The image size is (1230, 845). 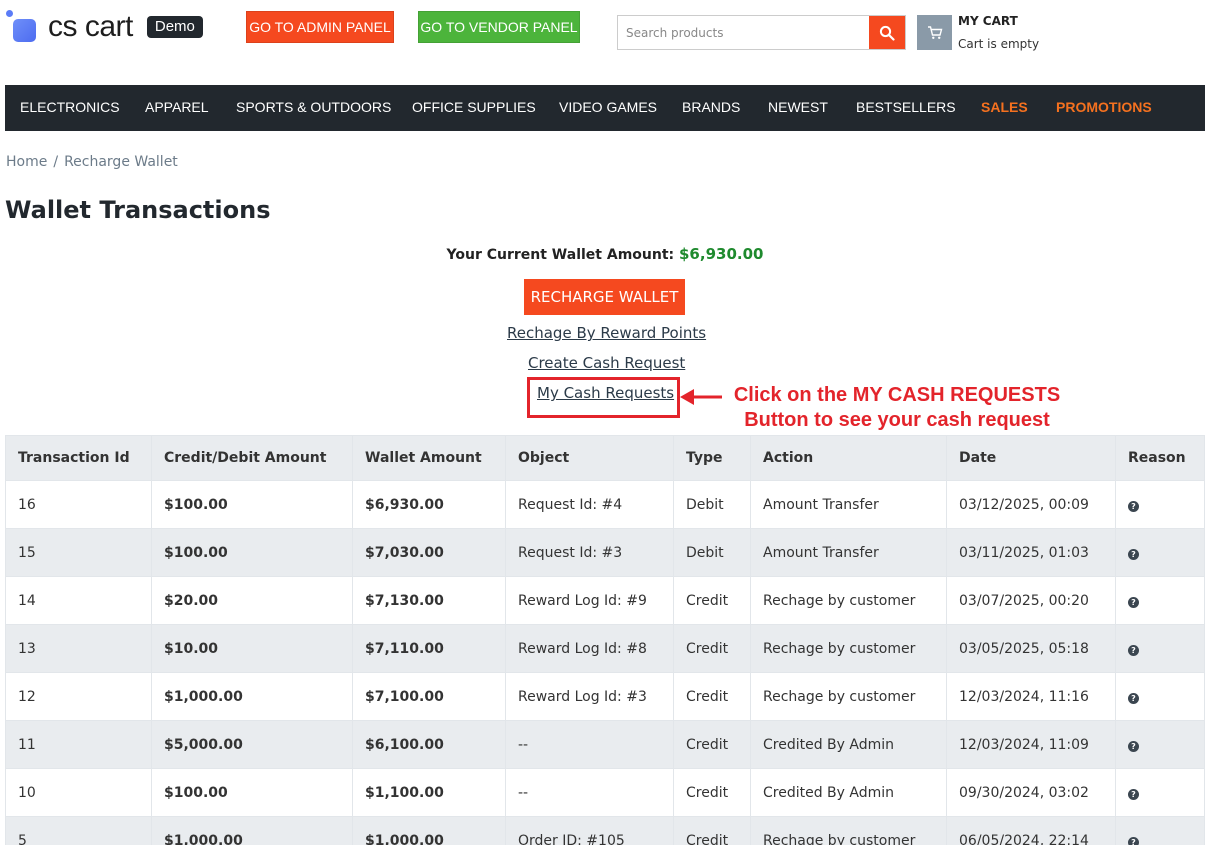 What do you see at coordinates (906, 107) in the screenshot?
I see `nav-item-bestsellers: BESTSELLERS` at bounding box center [906, 107].